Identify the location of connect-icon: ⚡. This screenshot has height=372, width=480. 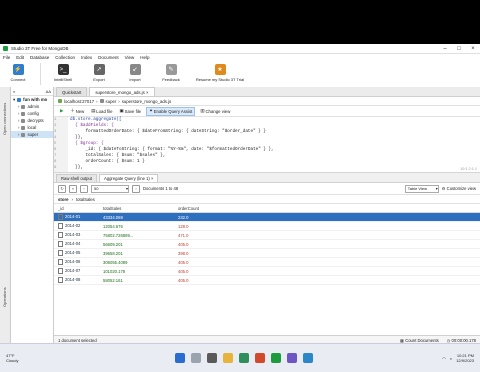
(18, 69).